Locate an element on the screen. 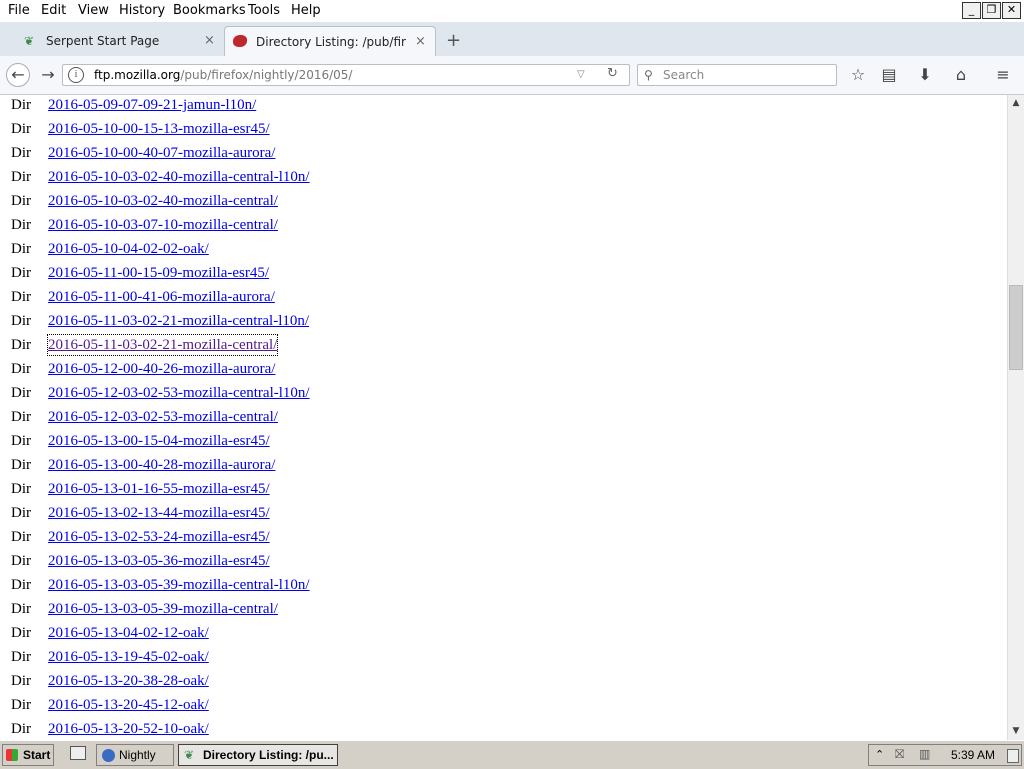 The height and width of the screenshot is (769, 1024). menu-help: Help is located at coordinates (306, 10).